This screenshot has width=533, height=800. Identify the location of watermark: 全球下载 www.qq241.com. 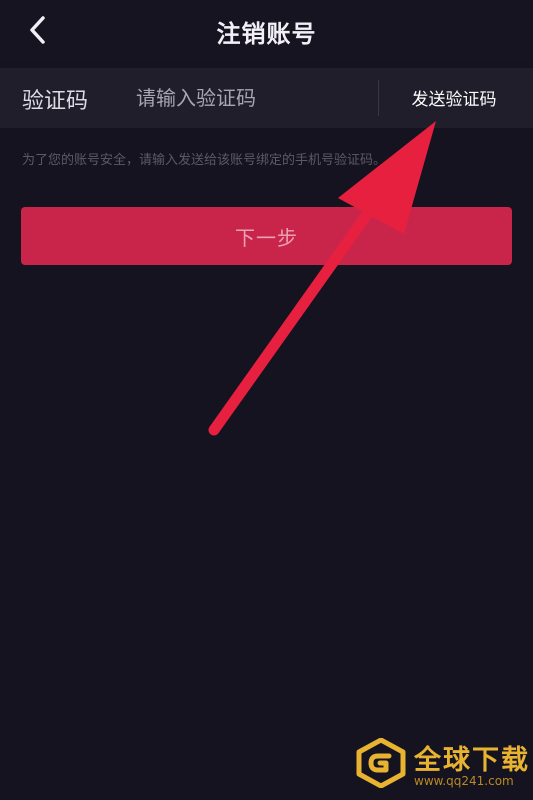
(440, 763).